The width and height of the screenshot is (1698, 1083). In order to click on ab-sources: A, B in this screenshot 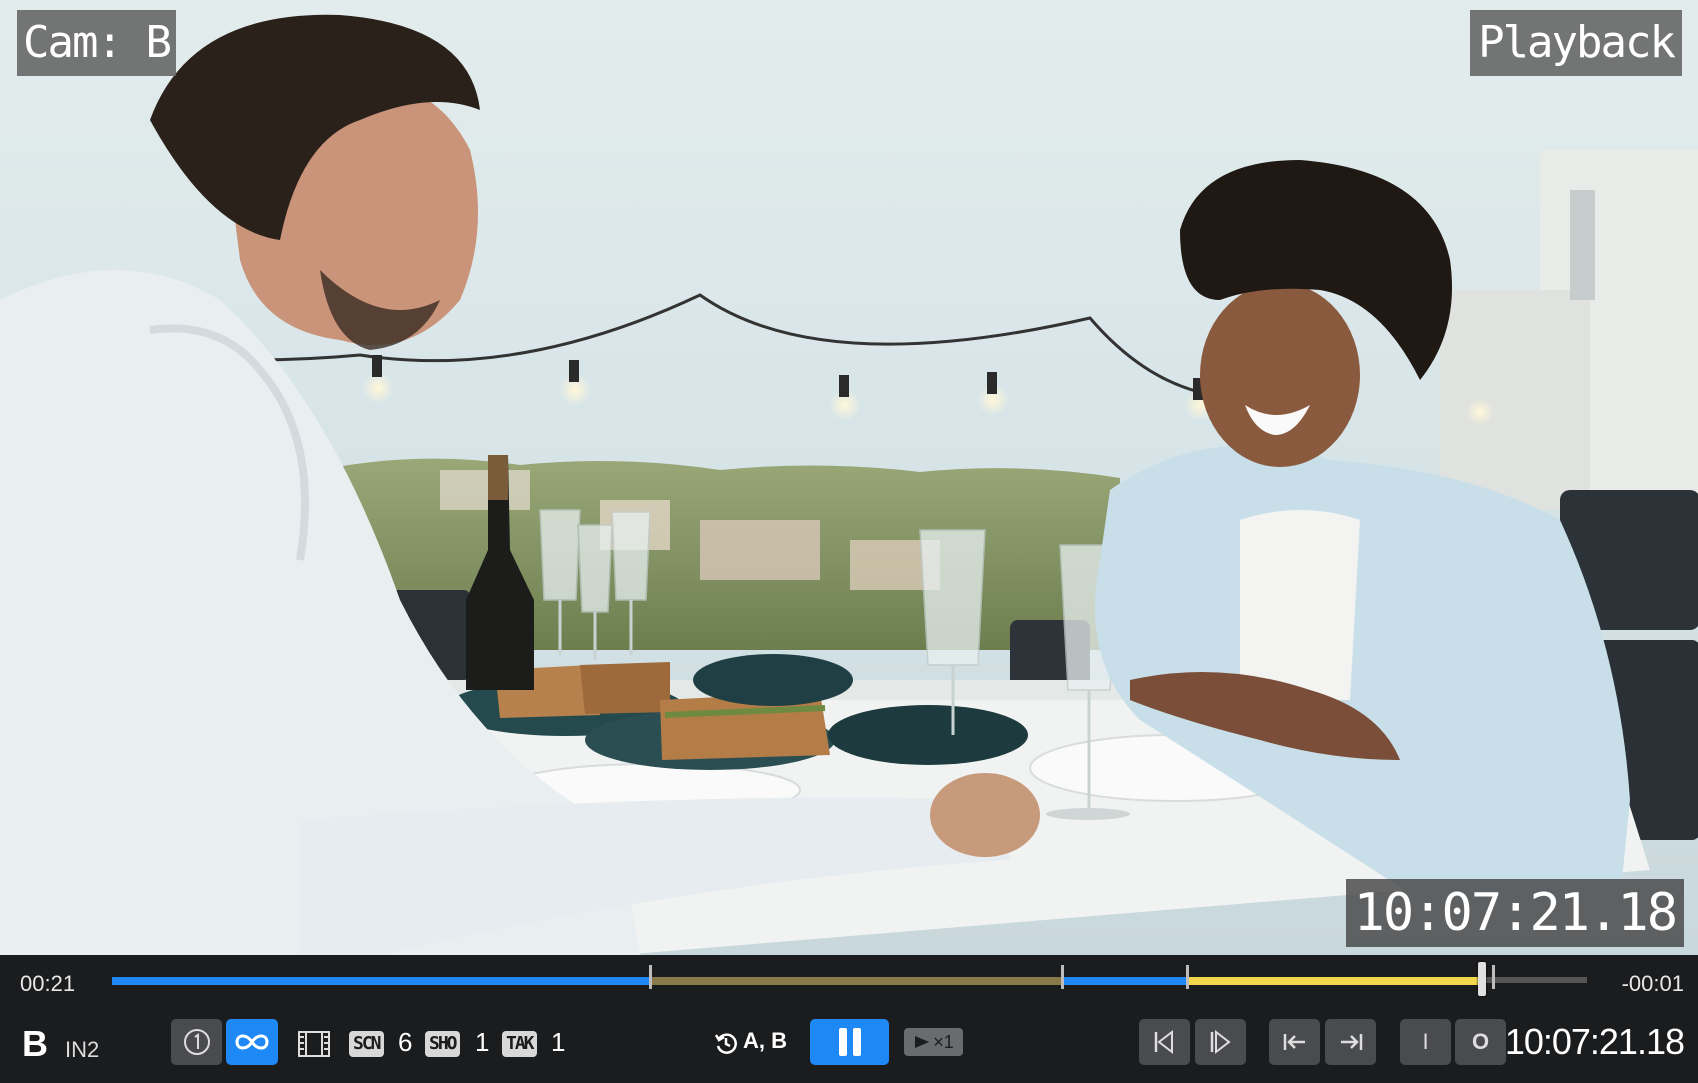, I will do `click(765, 1040)`.